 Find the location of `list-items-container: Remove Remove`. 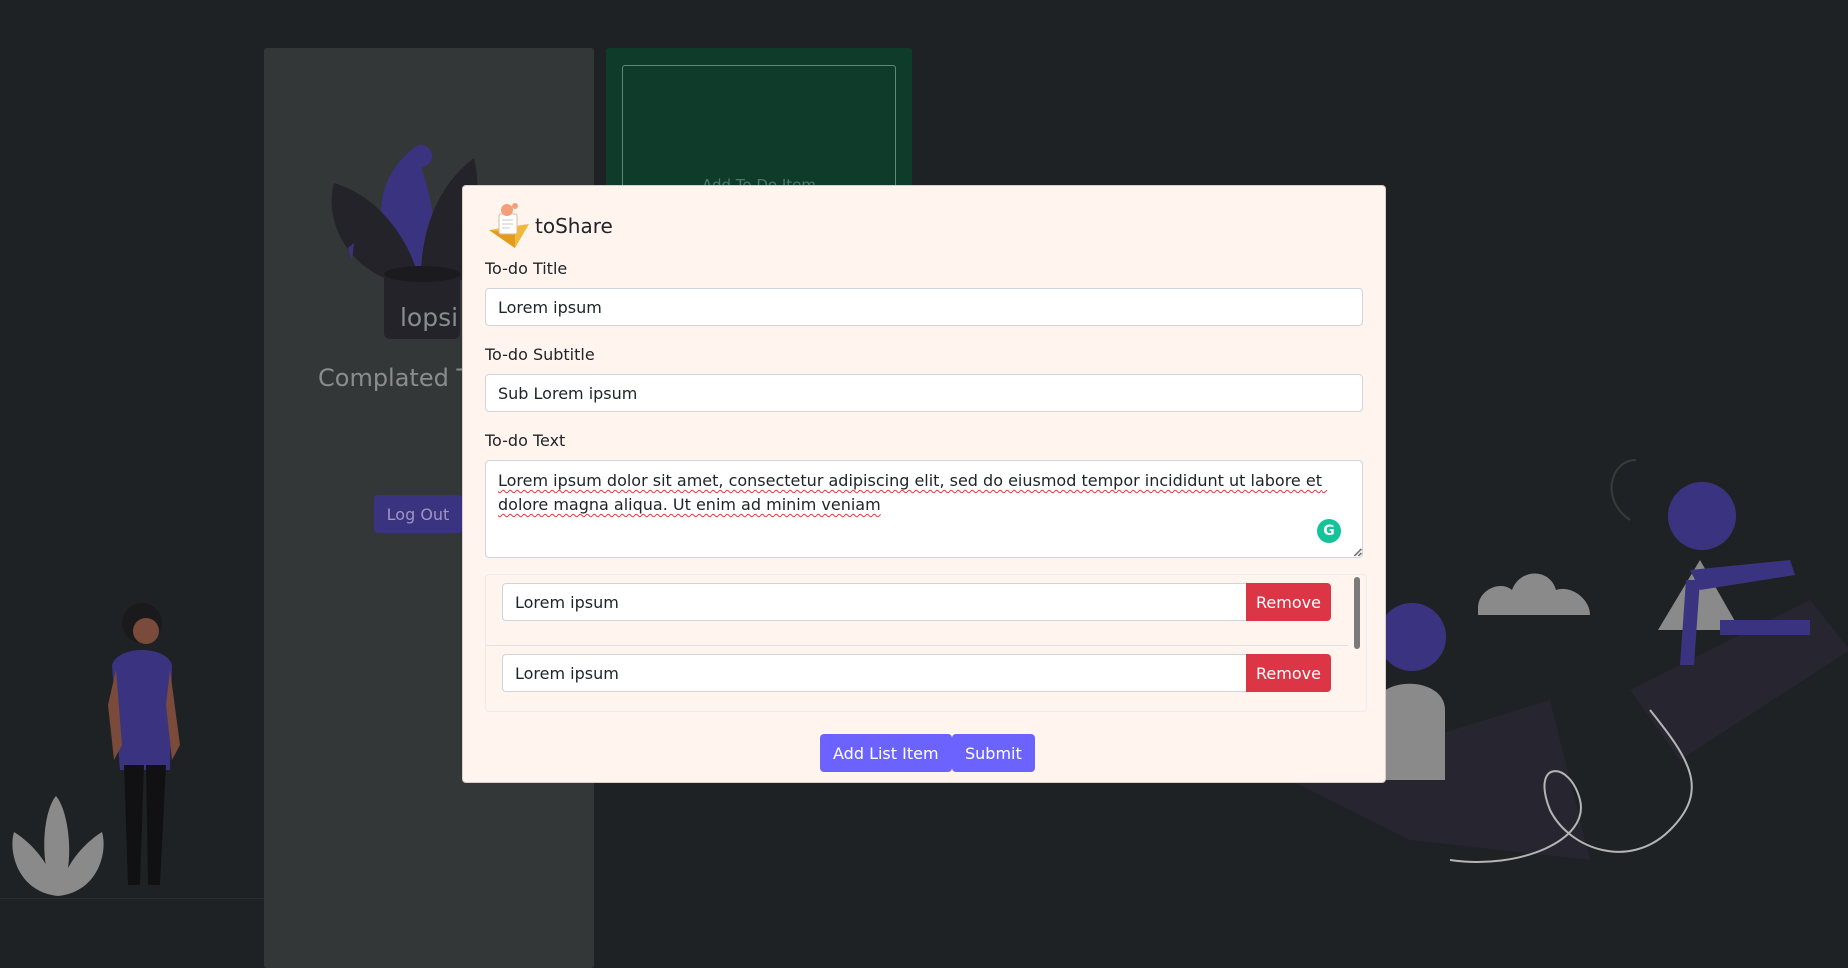

list-items-container: Remove Remove is located at coordinates (926, 643).